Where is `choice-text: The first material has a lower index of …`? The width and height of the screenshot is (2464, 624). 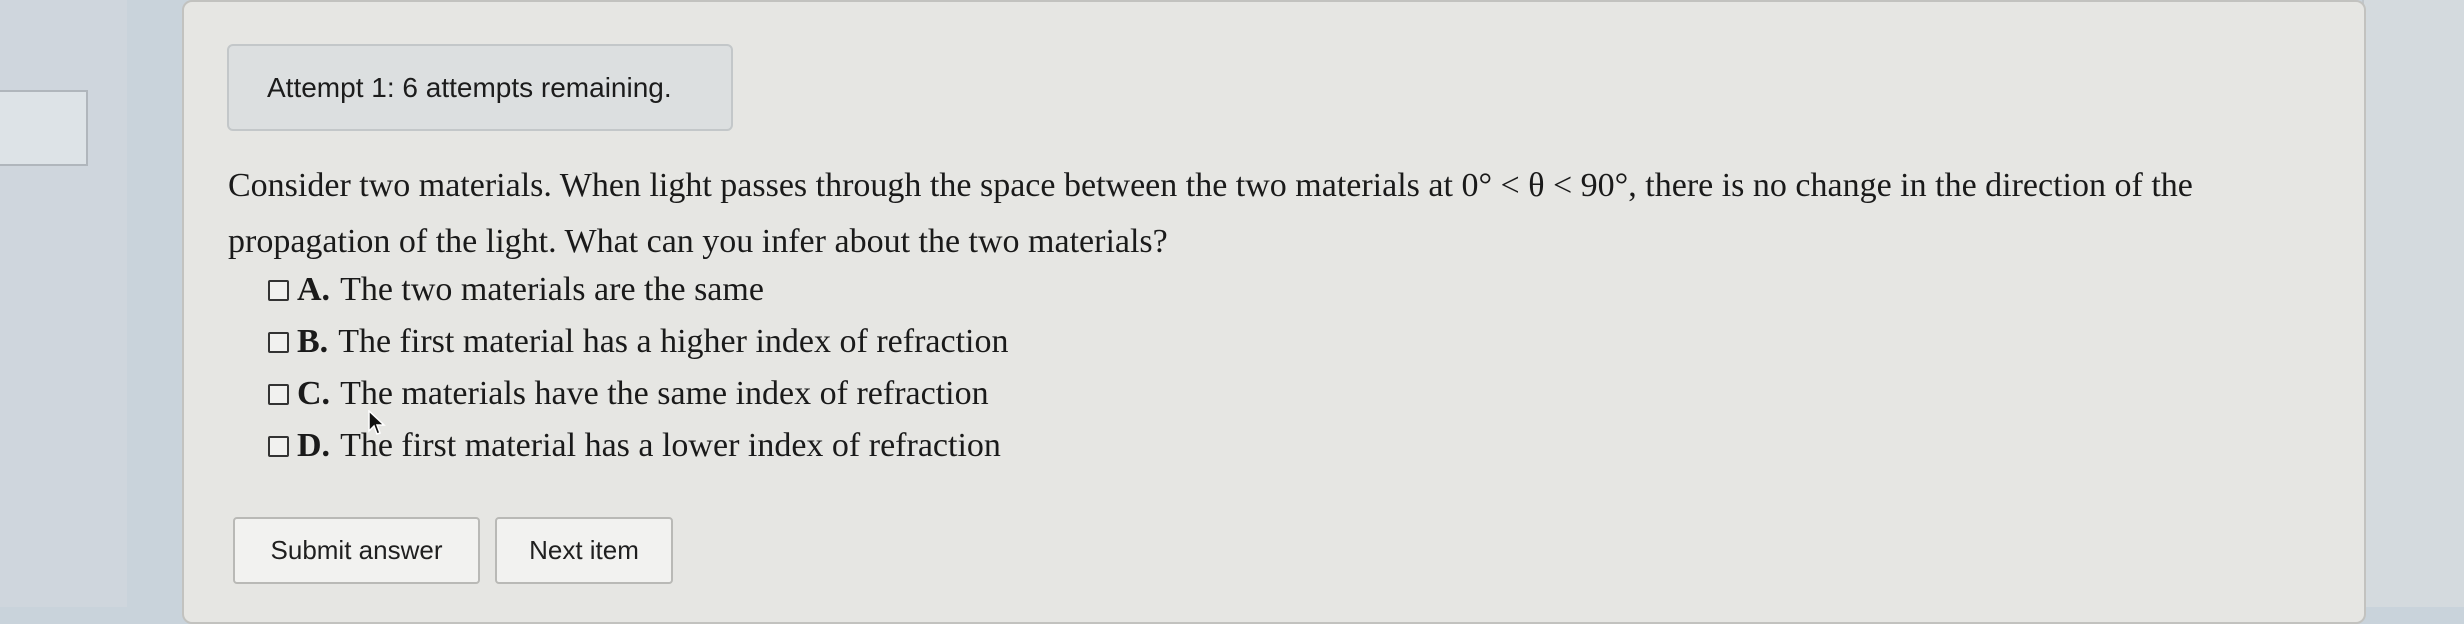 choice-text: The first material has a lower index of … is located at coordinates (670, 445).